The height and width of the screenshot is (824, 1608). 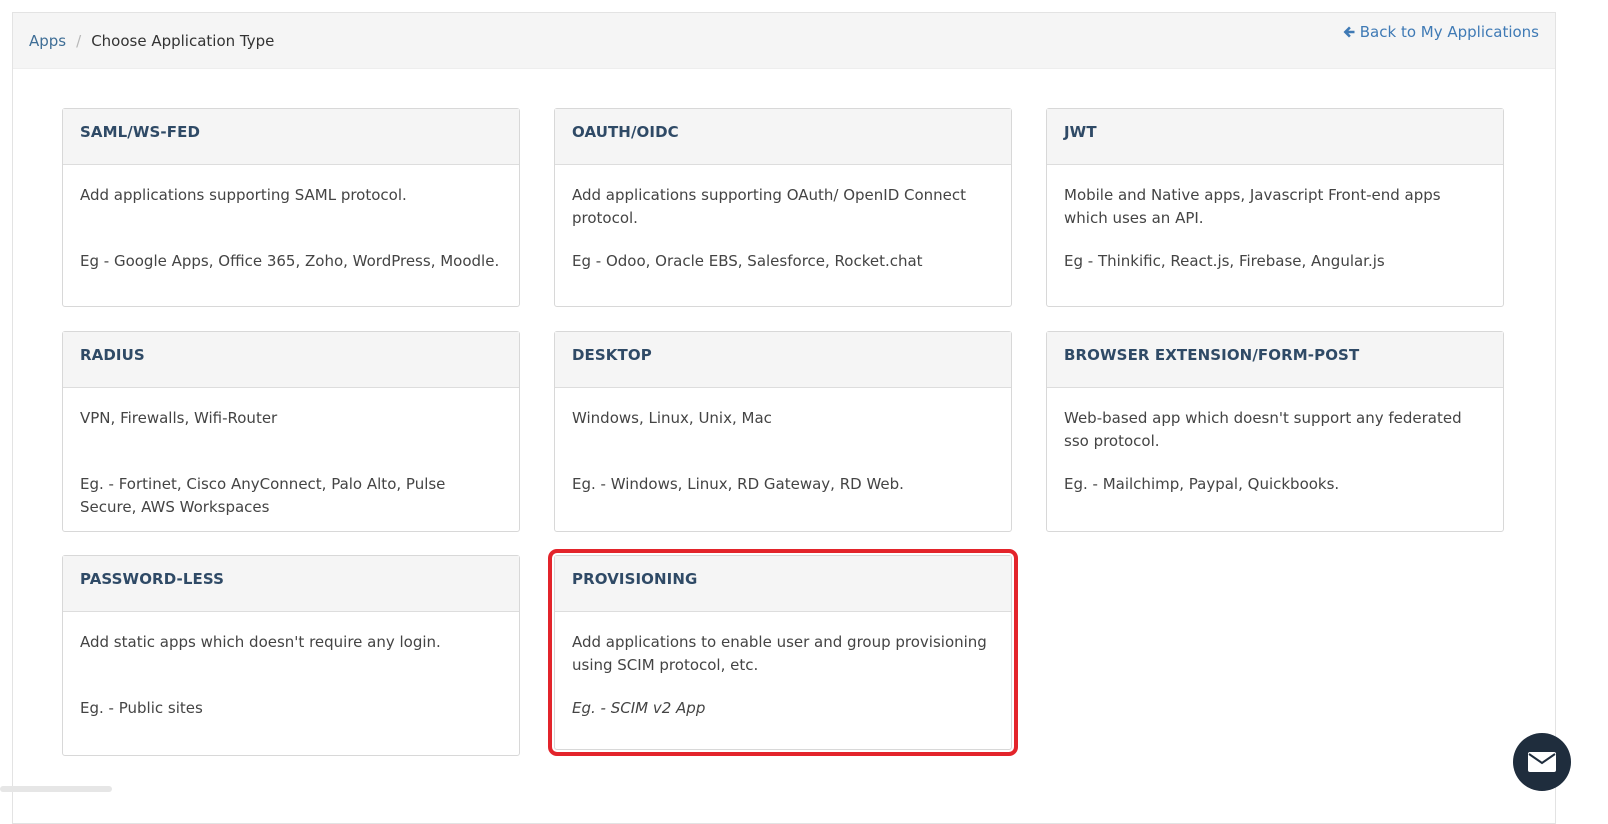 I want to click on breadcrumb-apps-link: Apps, so click(x=47, y=41).